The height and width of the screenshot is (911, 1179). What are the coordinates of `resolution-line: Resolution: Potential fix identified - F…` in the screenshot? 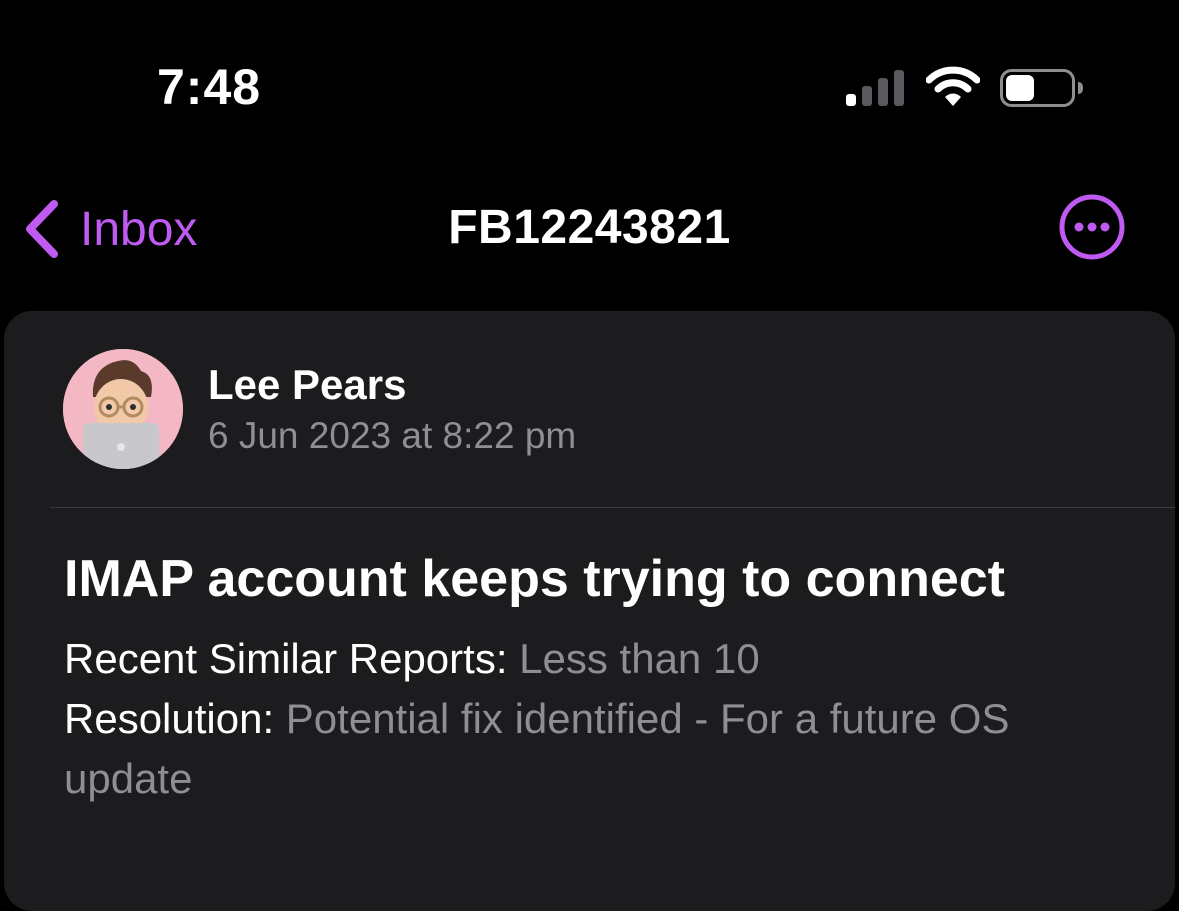 It's located at (594, 749).